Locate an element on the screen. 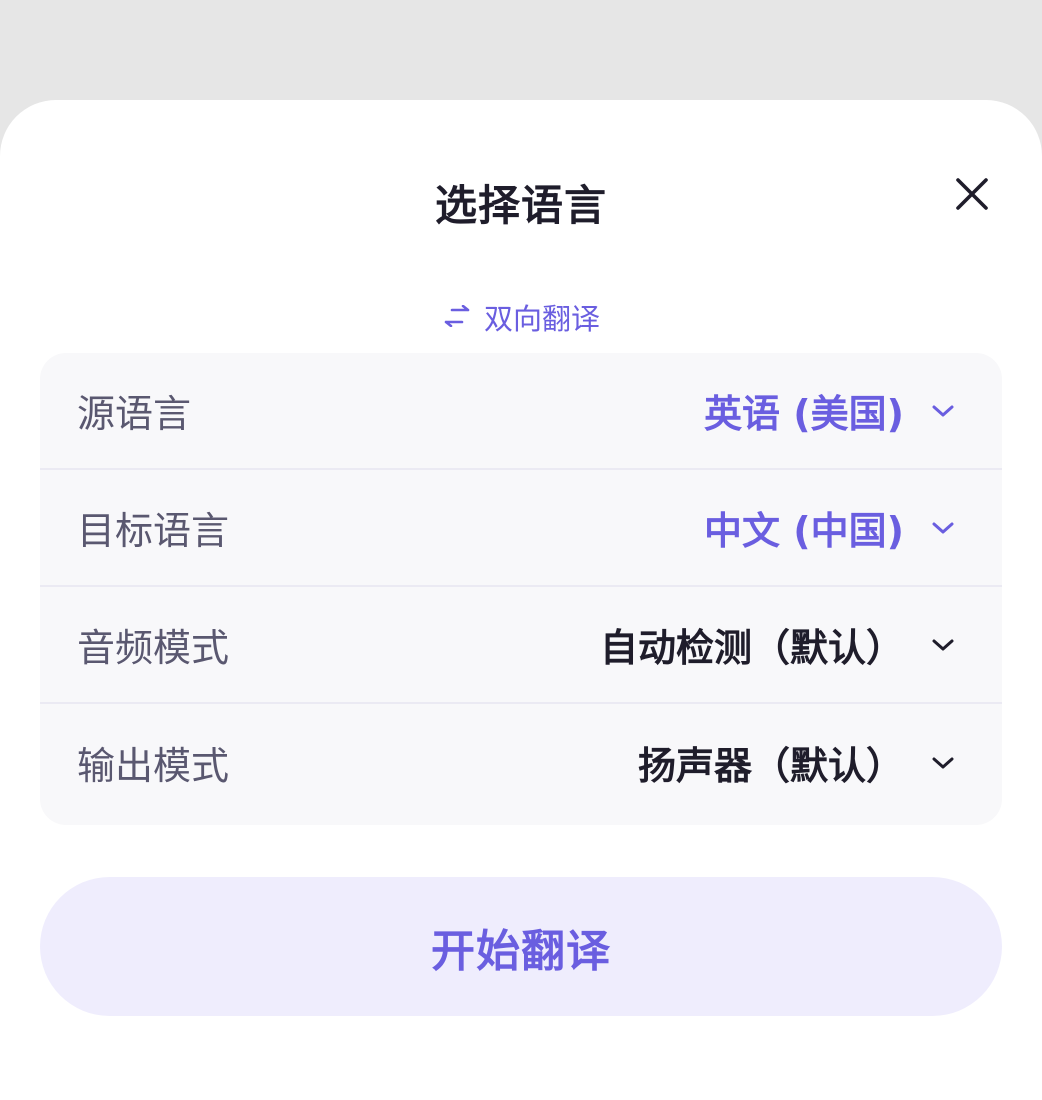 This screenshot has width=1042, height=1100. audio-mode-label: 音频模式 is located at coordinates (153, 648).